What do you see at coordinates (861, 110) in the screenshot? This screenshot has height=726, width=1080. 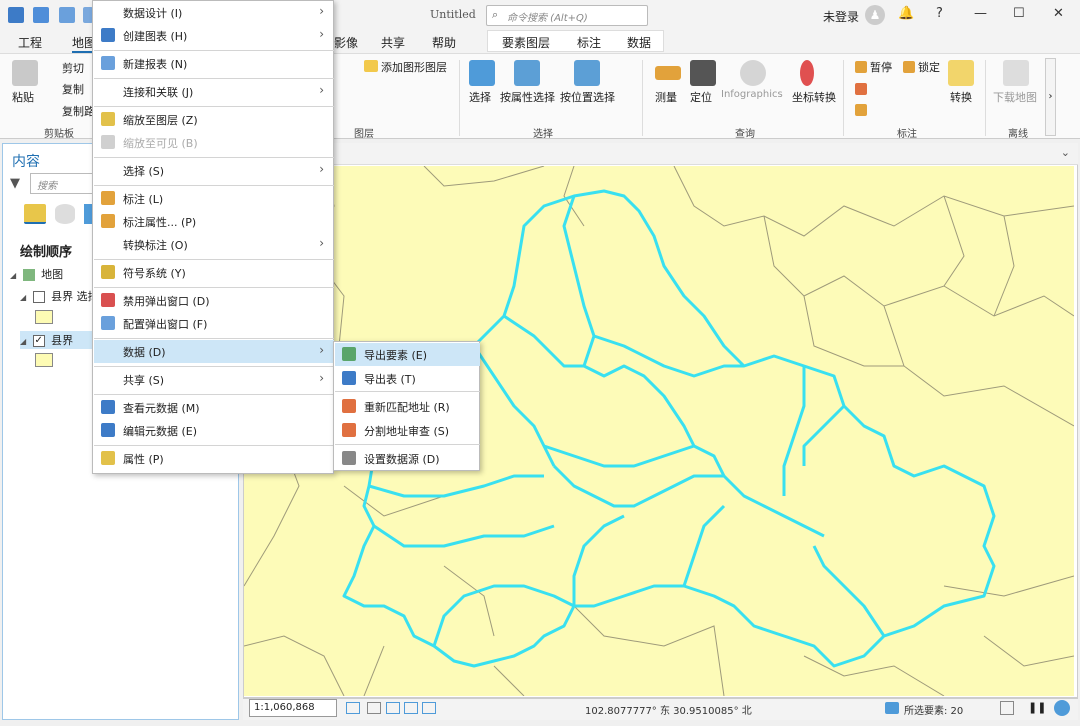 I see `label-class-icon` at bounding box center [861, 110].